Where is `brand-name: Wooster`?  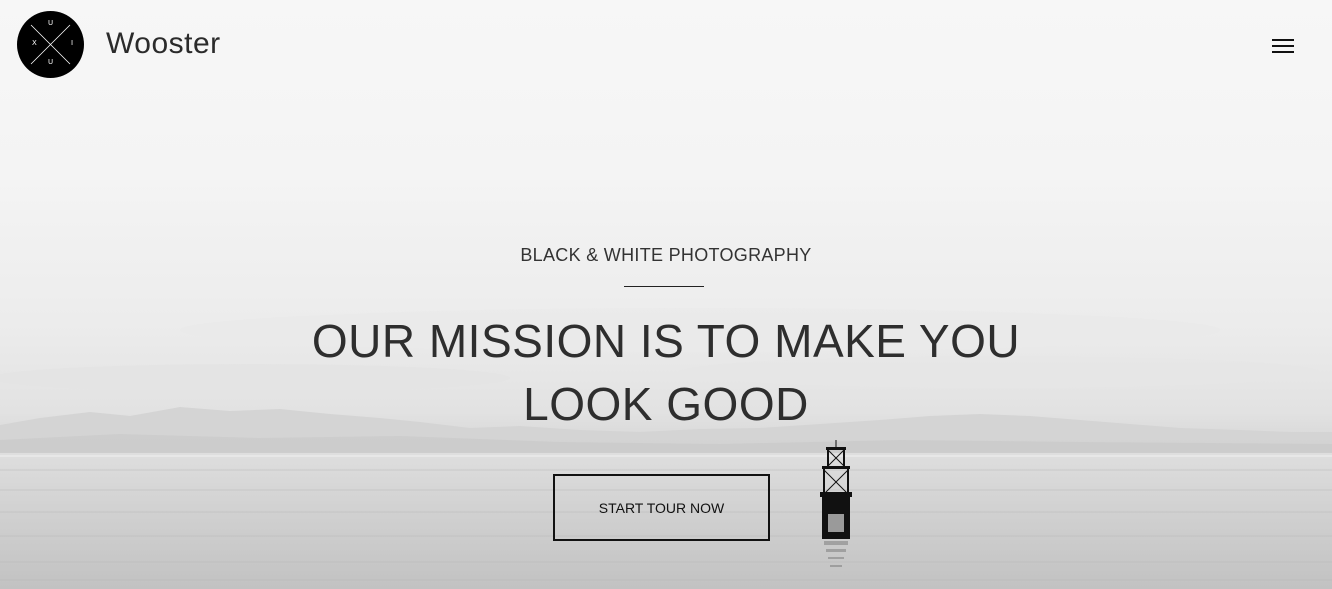
brand-name: Wooster is located at coordinates (163, 44).